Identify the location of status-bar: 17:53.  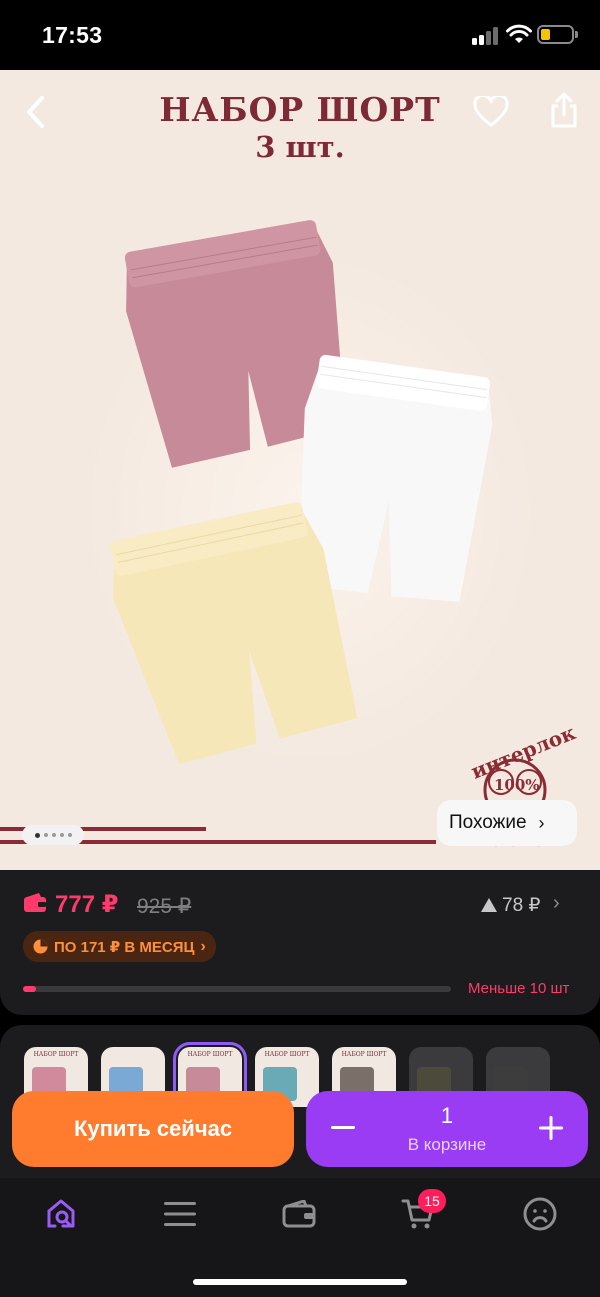
(300, 35).